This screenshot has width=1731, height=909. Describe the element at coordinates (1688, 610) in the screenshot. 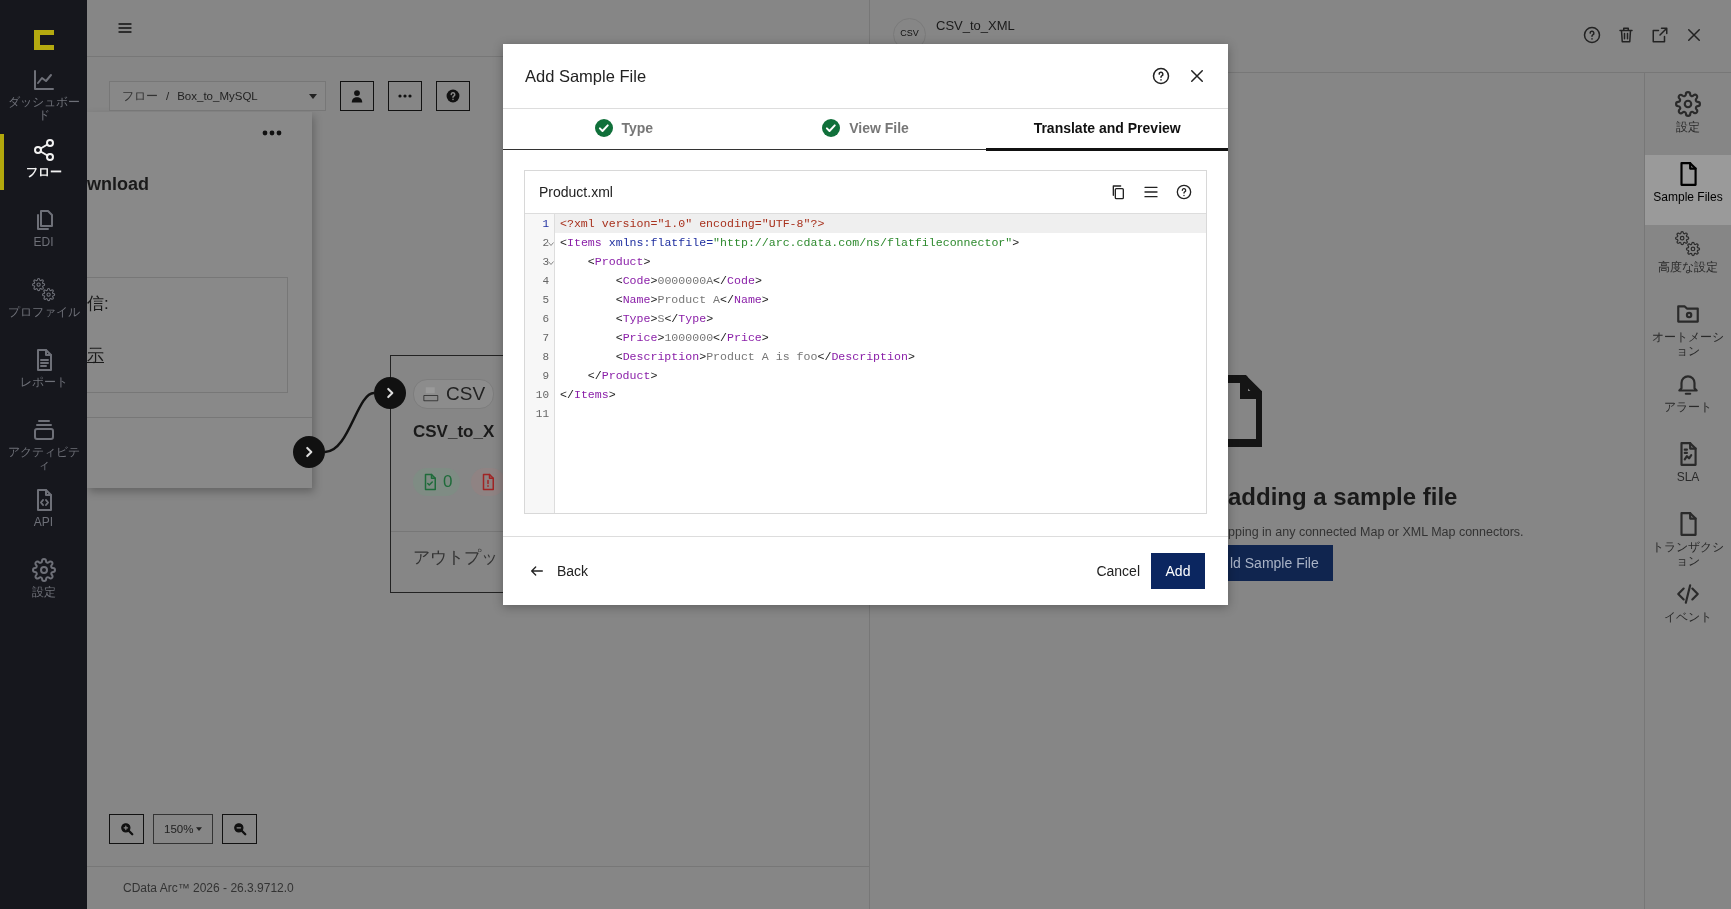

I see `rail-item: イベント` at that location.